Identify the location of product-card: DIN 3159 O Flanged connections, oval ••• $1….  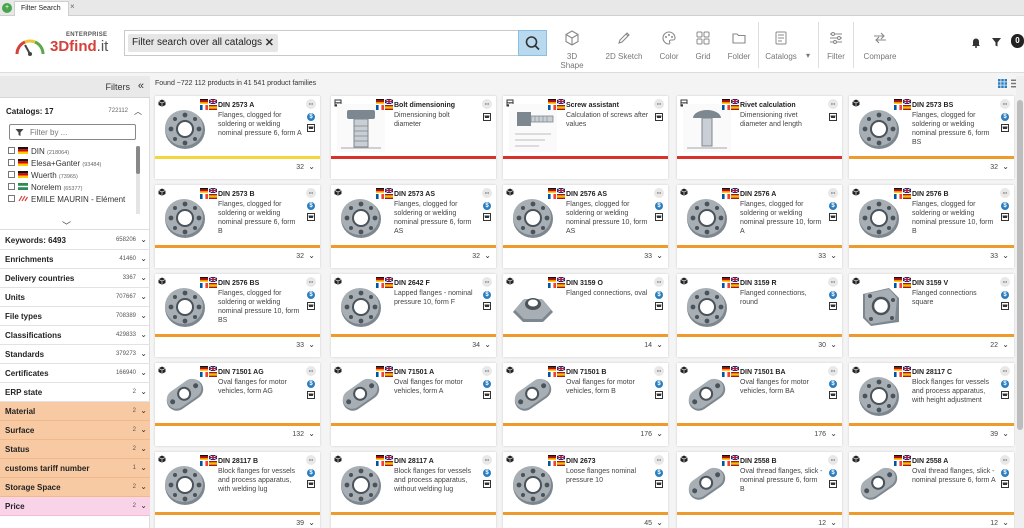
(585, 315).